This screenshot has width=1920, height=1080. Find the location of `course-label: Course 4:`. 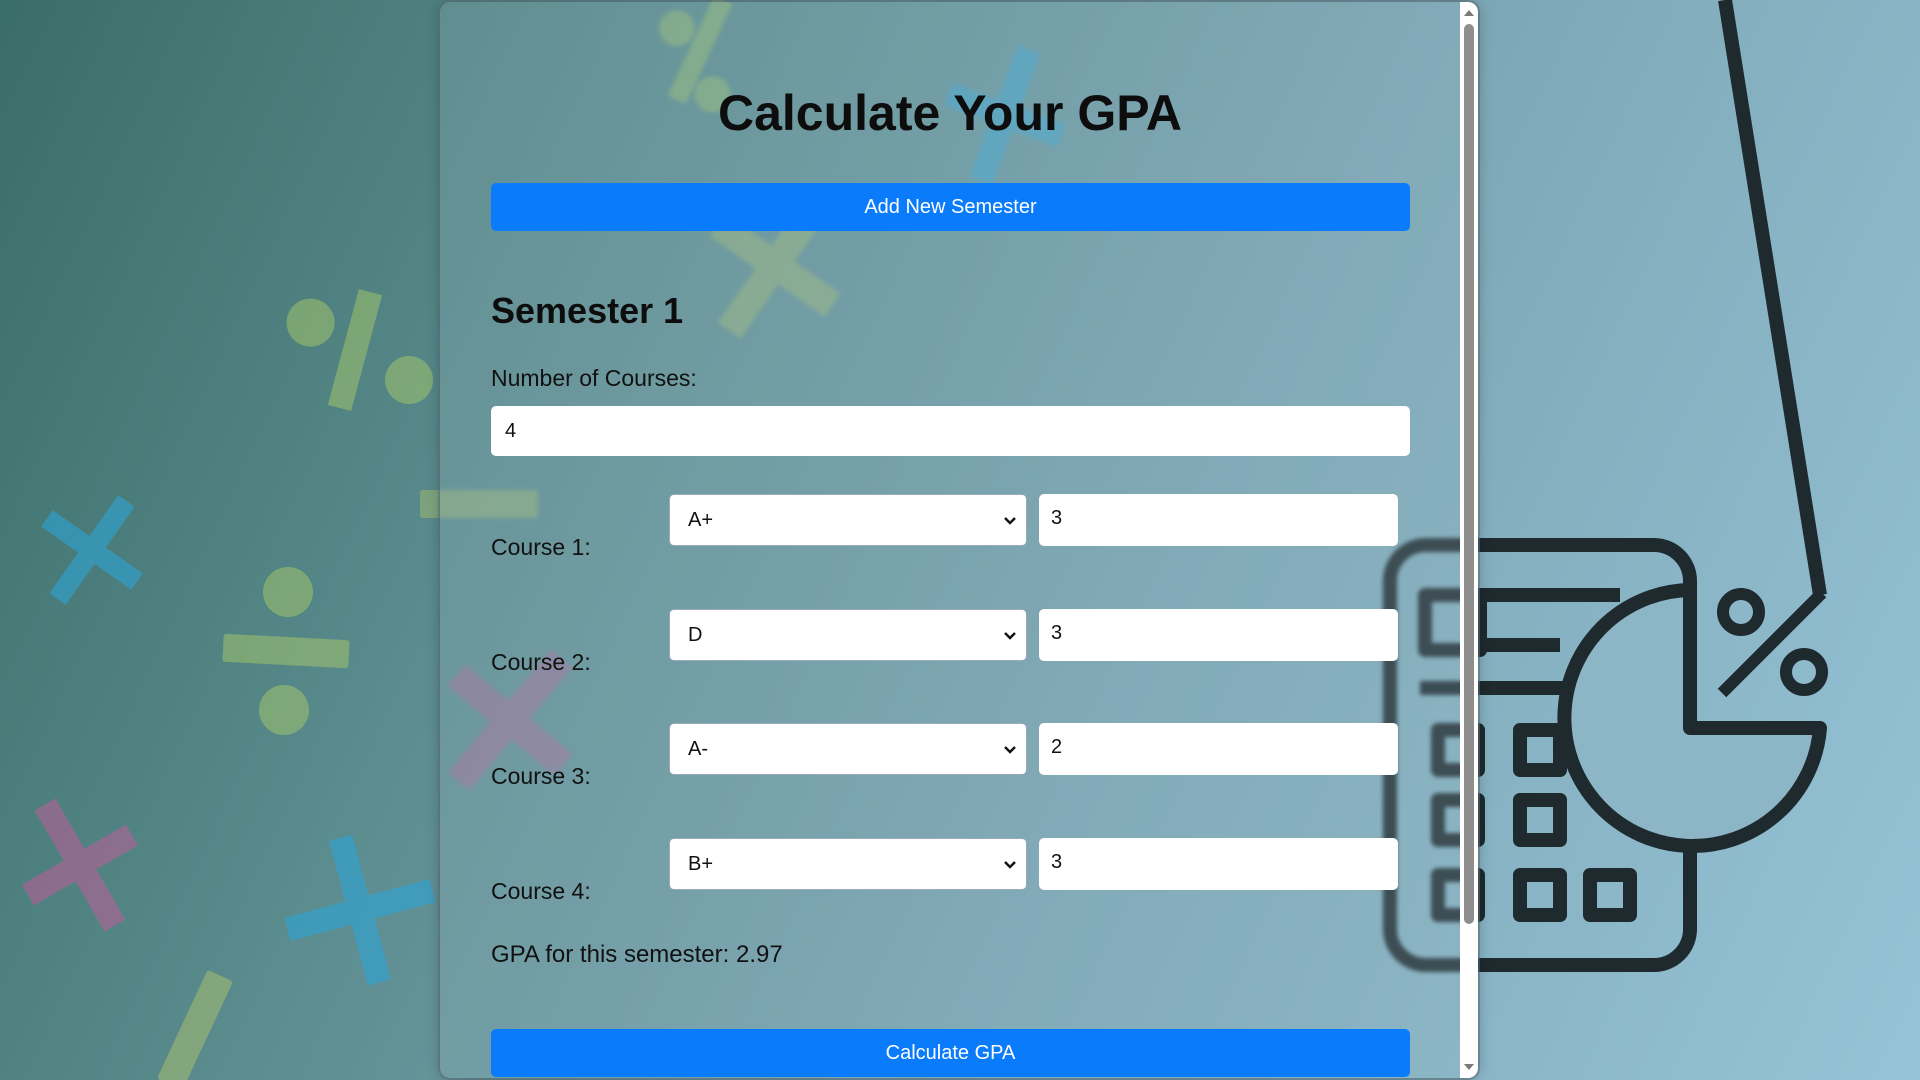

course-label: Course 4: is located at coordinates (541, 891).